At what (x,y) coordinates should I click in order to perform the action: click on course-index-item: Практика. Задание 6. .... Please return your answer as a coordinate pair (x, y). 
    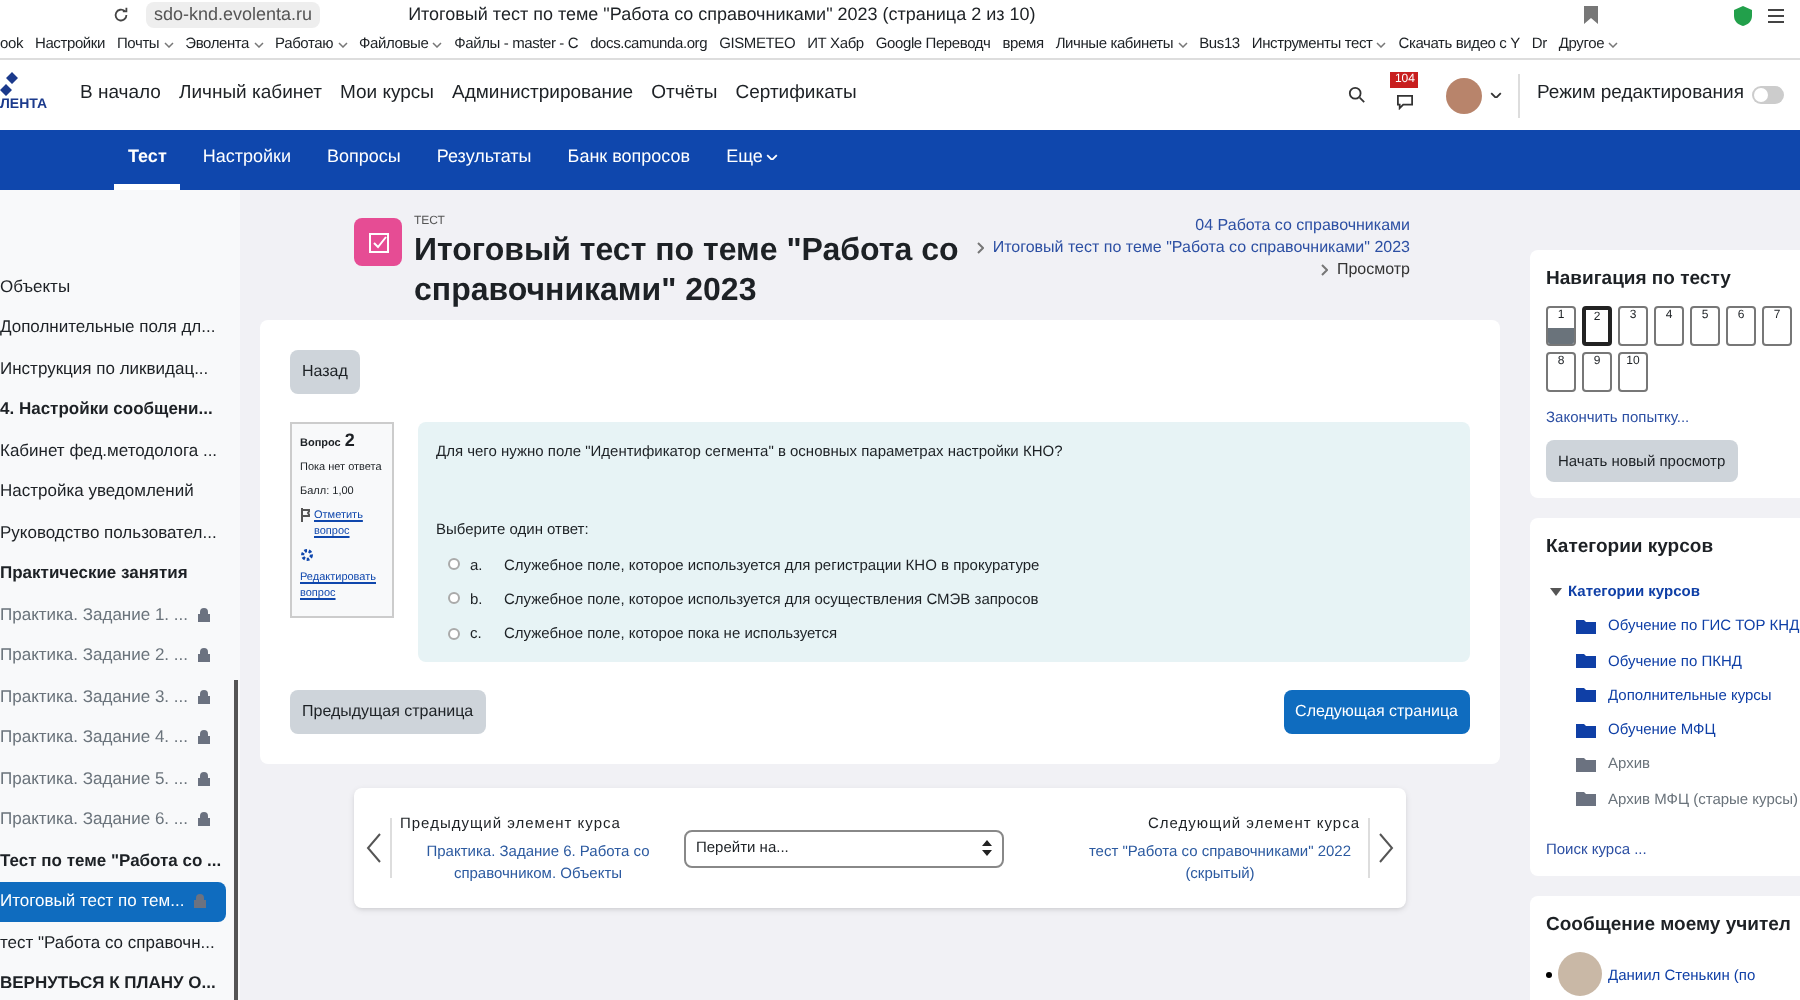
    Looking at the image, I should click on (113, 819).